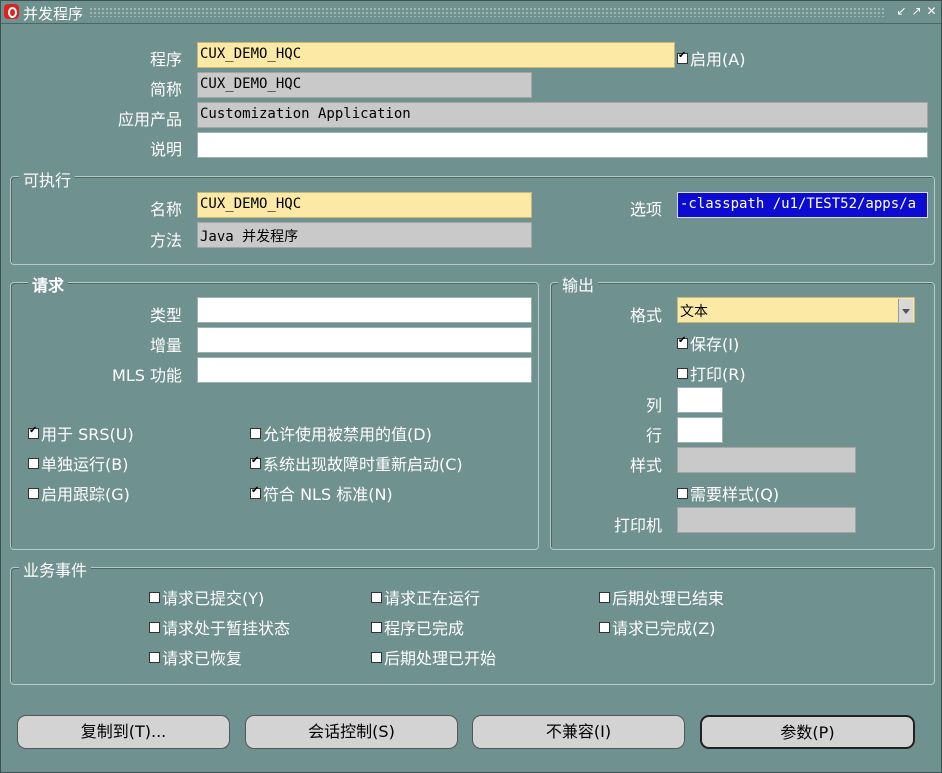 The height and width of the screenshot is (773, 942). I want to click on executable-name-field: CUX_DEMO_HQC, so click(364, 205).